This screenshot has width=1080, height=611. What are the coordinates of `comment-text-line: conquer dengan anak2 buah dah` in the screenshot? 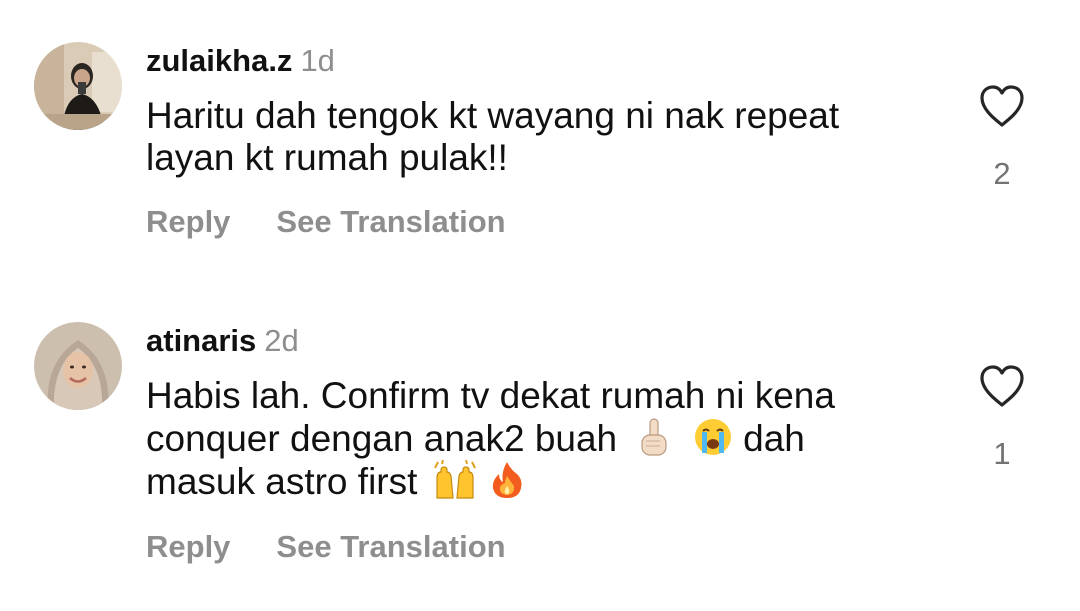 It's located at (541, 438).